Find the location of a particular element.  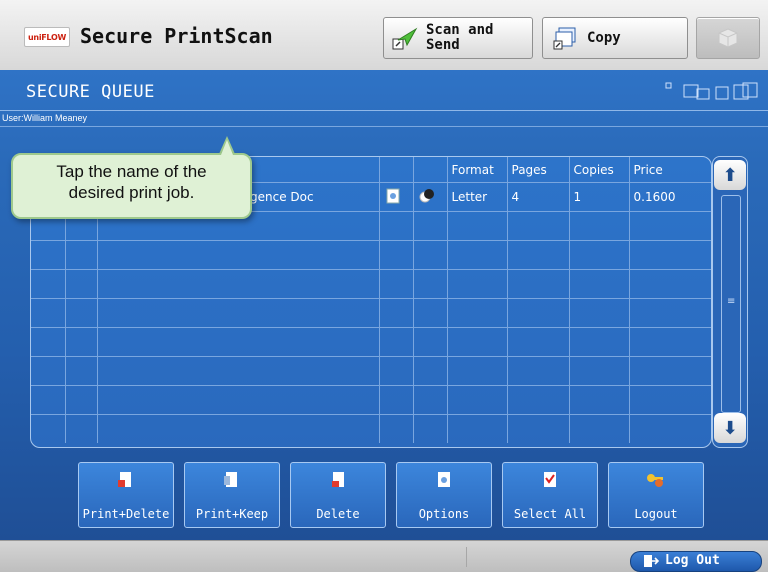

scroll-down-button: ⬇ is located at coordinates (730, 428).